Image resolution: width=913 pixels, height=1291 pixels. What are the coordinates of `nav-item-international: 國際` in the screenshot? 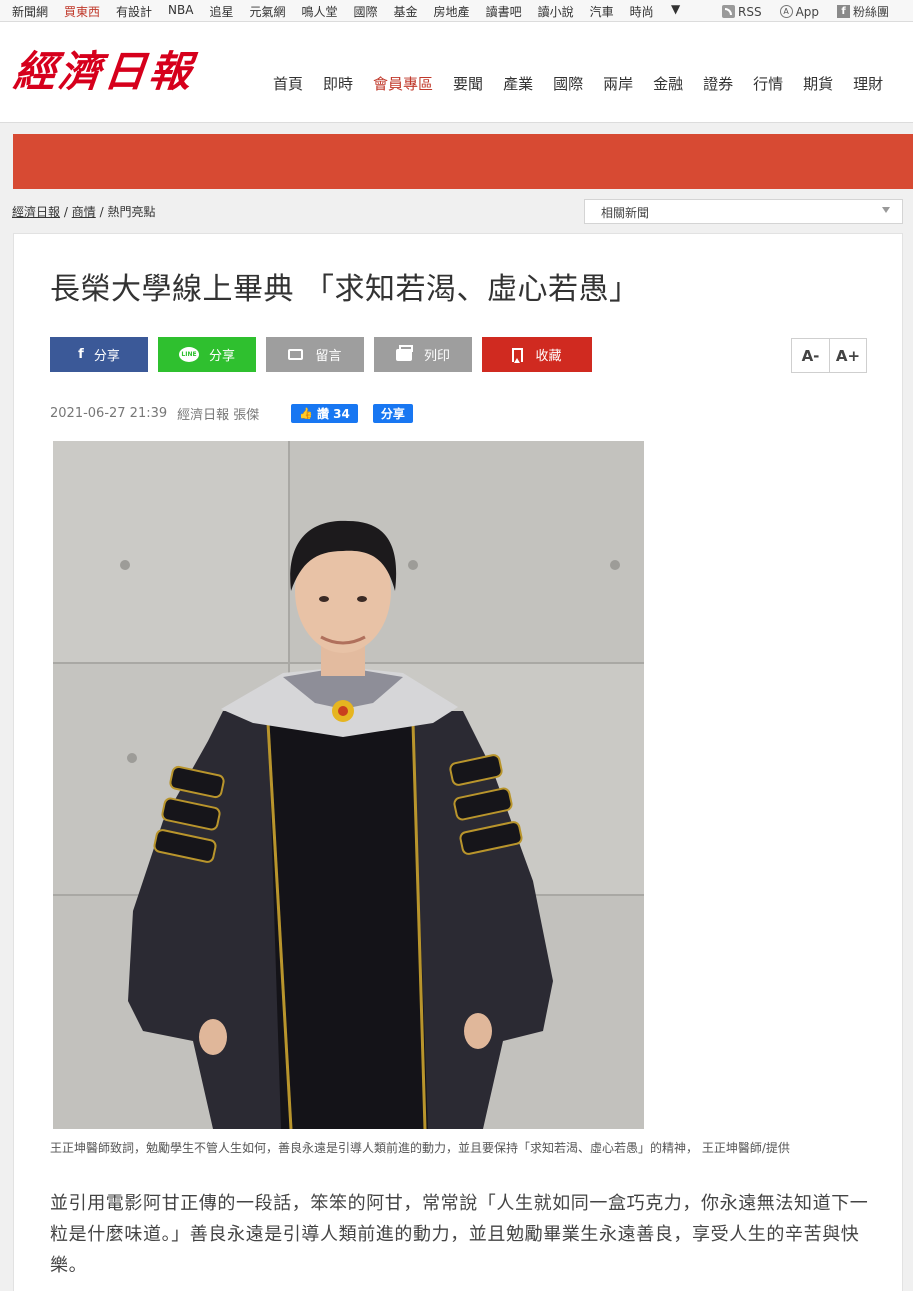 It's located at (568, 83).